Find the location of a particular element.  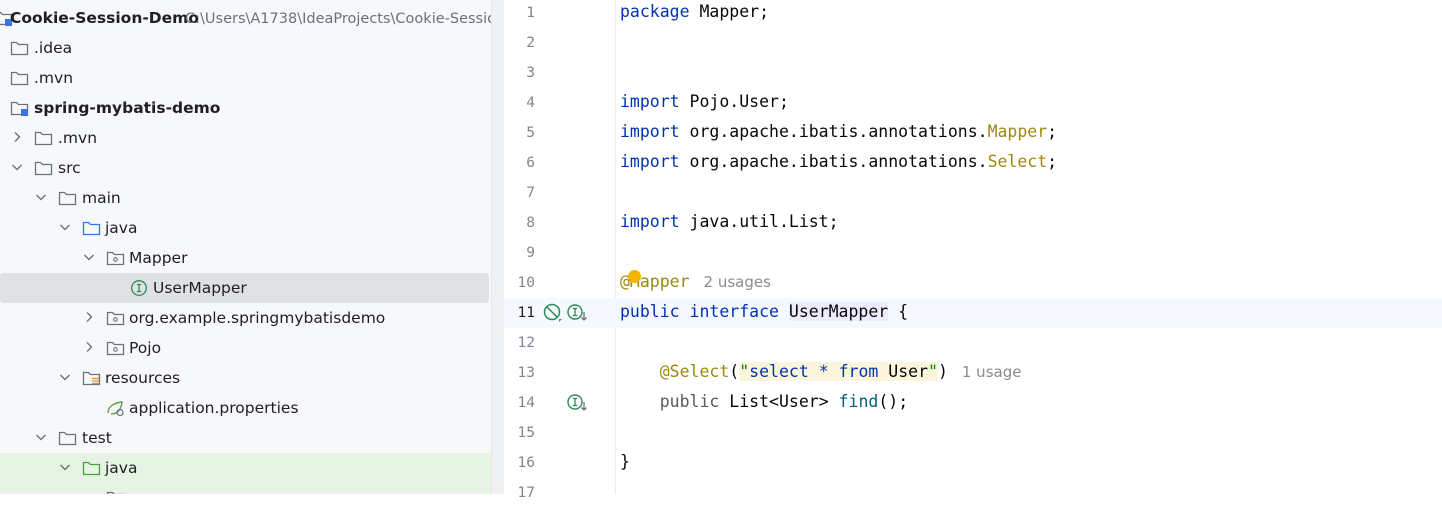

tree-item-org-example: org.example.springmybatisdemo is located at coordinates (245, 318).